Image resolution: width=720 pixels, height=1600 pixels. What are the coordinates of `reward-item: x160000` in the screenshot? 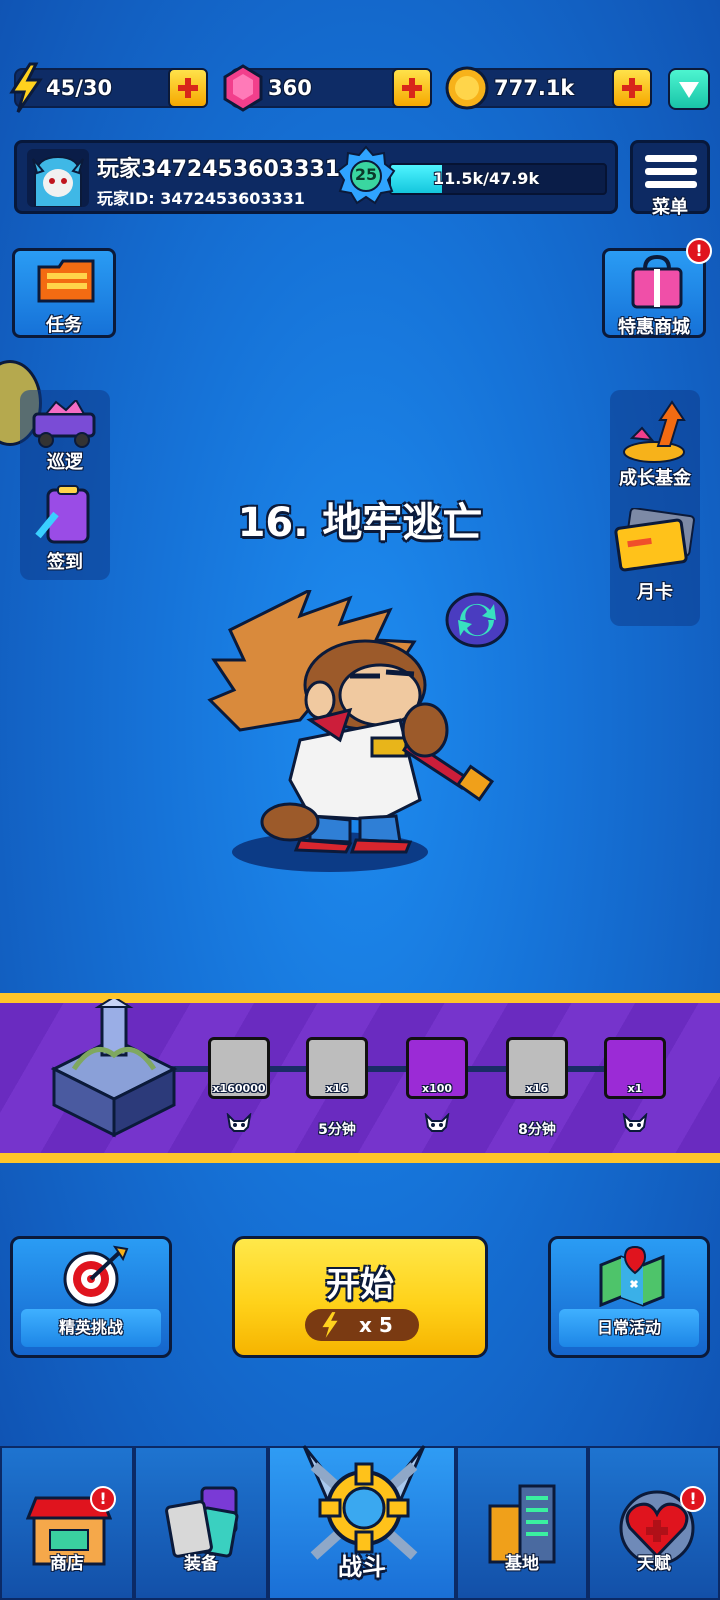 It's located at (239, 1068).